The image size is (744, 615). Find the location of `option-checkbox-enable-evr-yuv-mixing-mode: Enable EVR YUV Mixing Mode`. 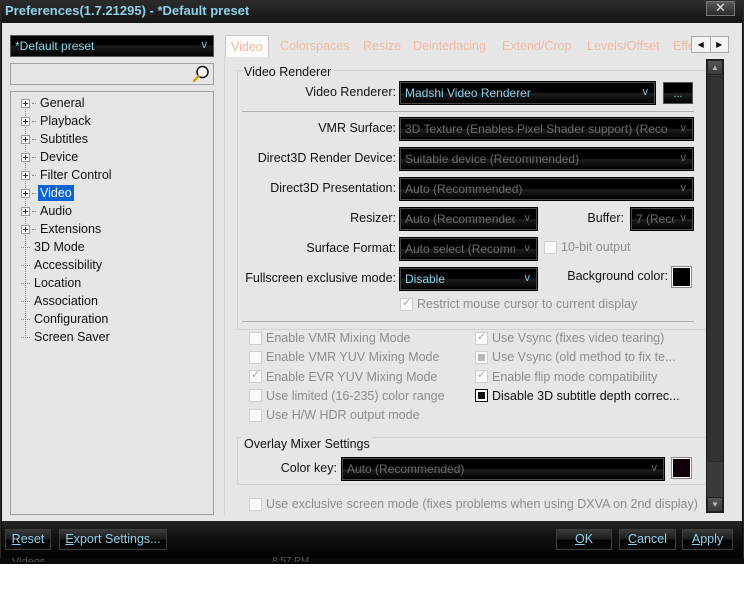

option-checkbox-enable-evr-yuv-mixing-mode: Enable EVR YUV Mixing Mode is located at coordinates (343, 376).